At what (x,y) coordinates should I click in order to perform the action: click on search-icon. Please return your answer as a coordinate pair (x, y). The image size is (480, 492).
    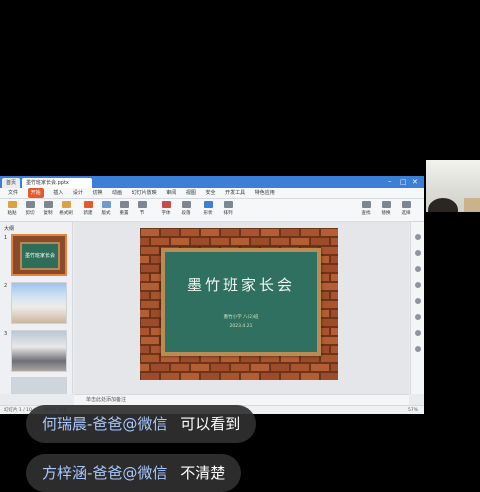
    Looking at the image, I should click on (366, 204).